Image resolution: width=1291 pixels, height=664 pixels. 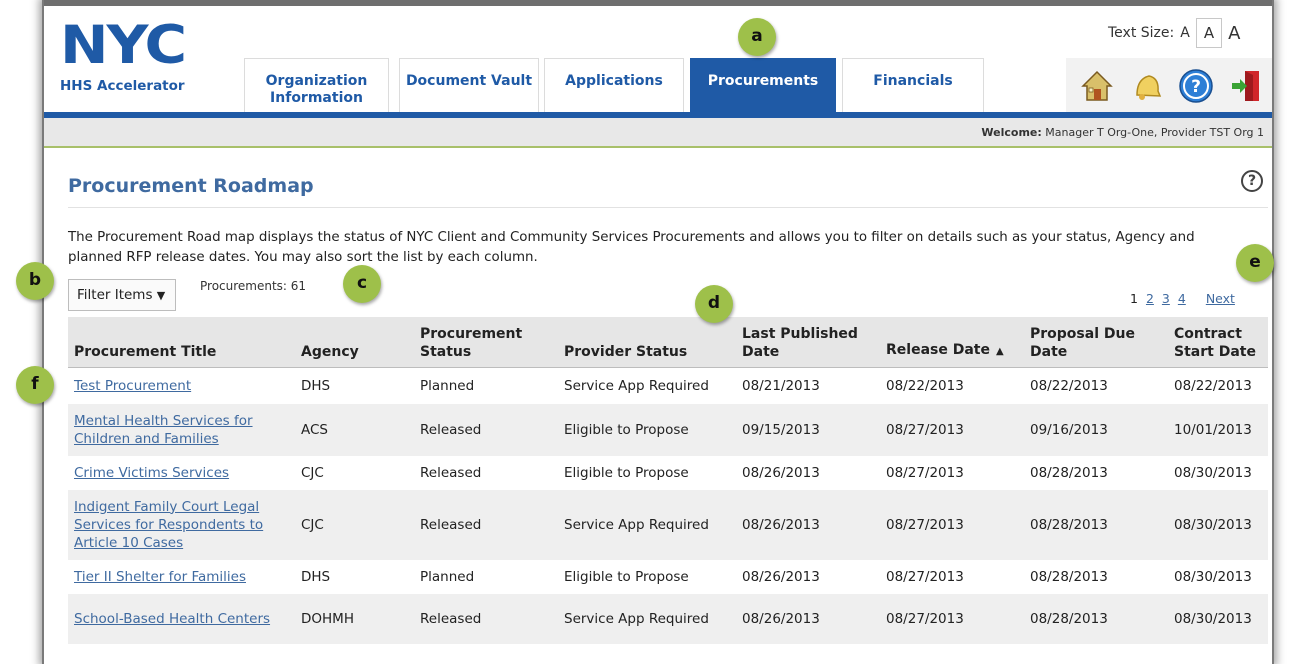 I want to click on cell-title: Crime Victims Services, so click(x=181, y=473).